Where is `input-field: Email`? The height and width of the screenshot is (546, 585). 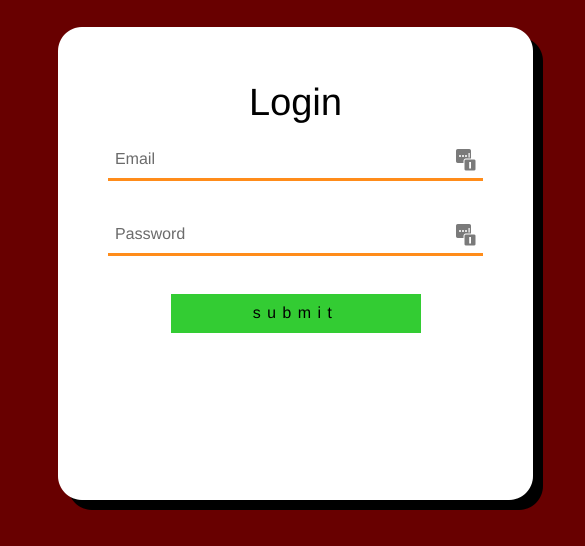
input-field: Email is located at coordinates (281, 159).